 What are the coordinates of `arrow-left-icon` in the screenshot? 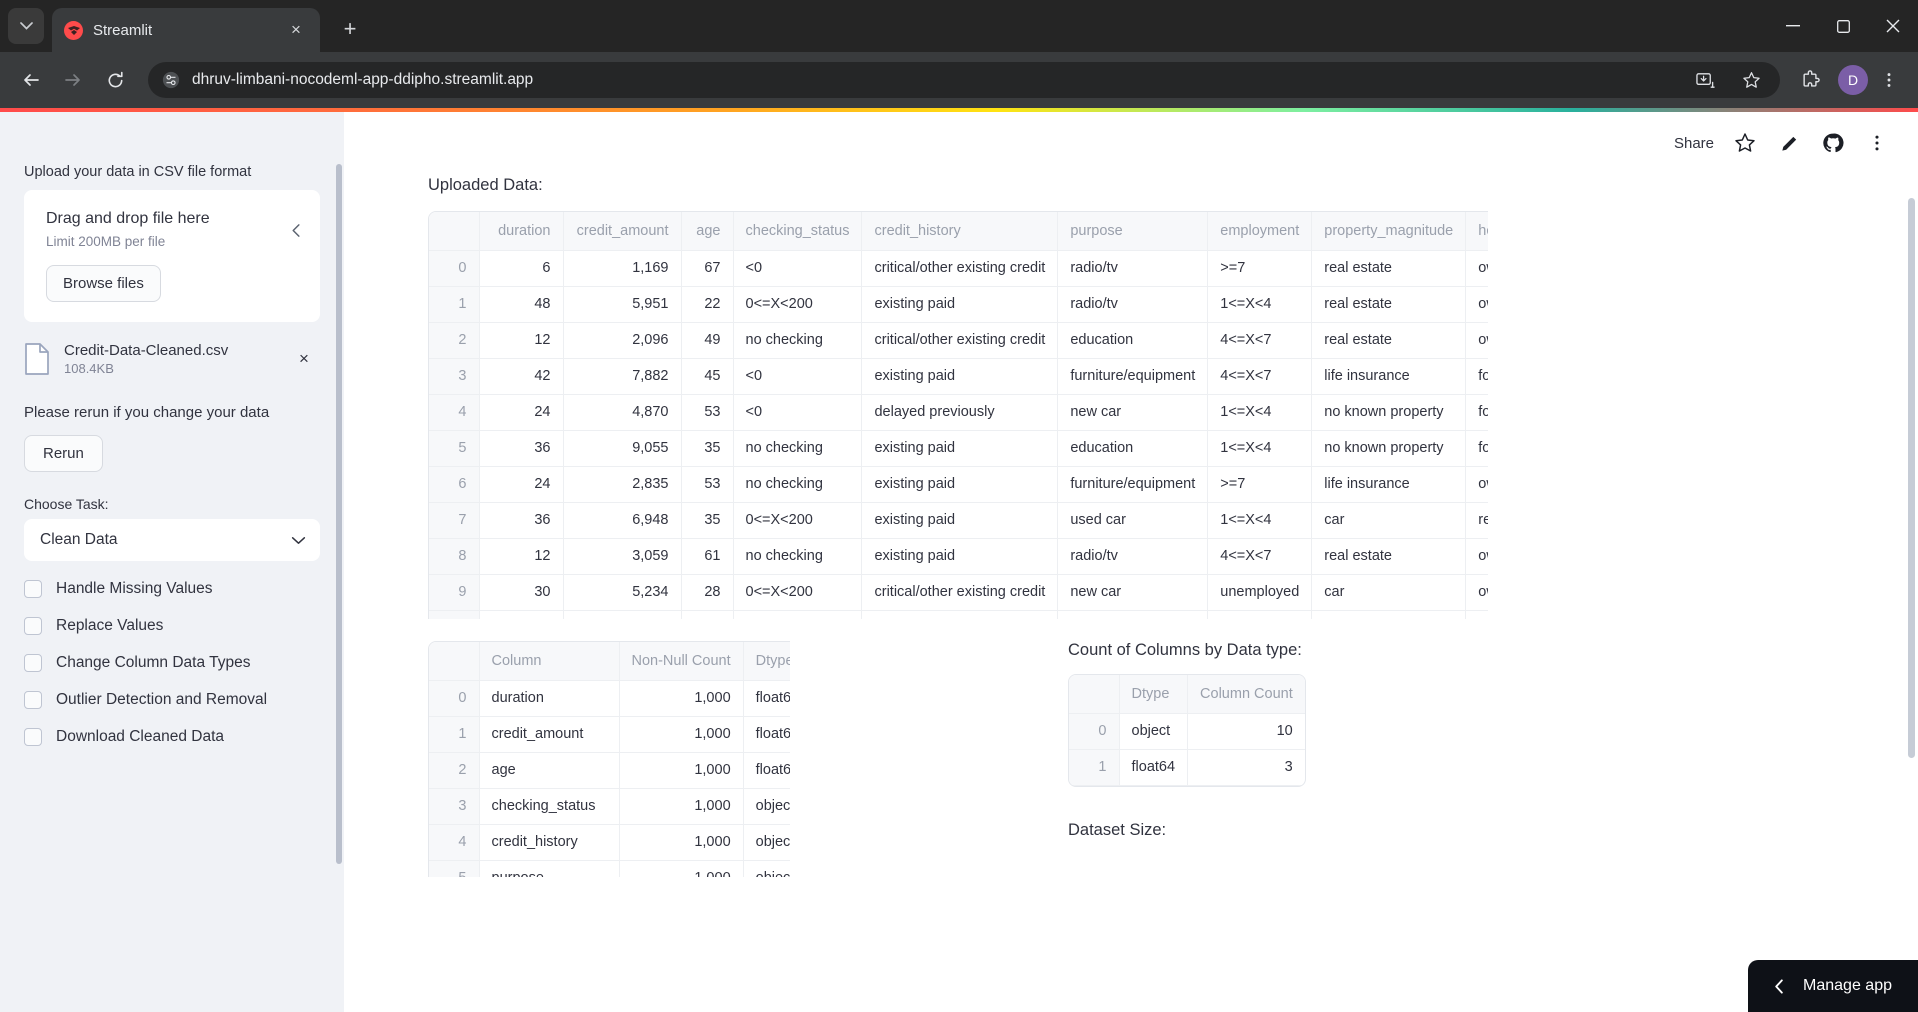 It's located at (31, 80).